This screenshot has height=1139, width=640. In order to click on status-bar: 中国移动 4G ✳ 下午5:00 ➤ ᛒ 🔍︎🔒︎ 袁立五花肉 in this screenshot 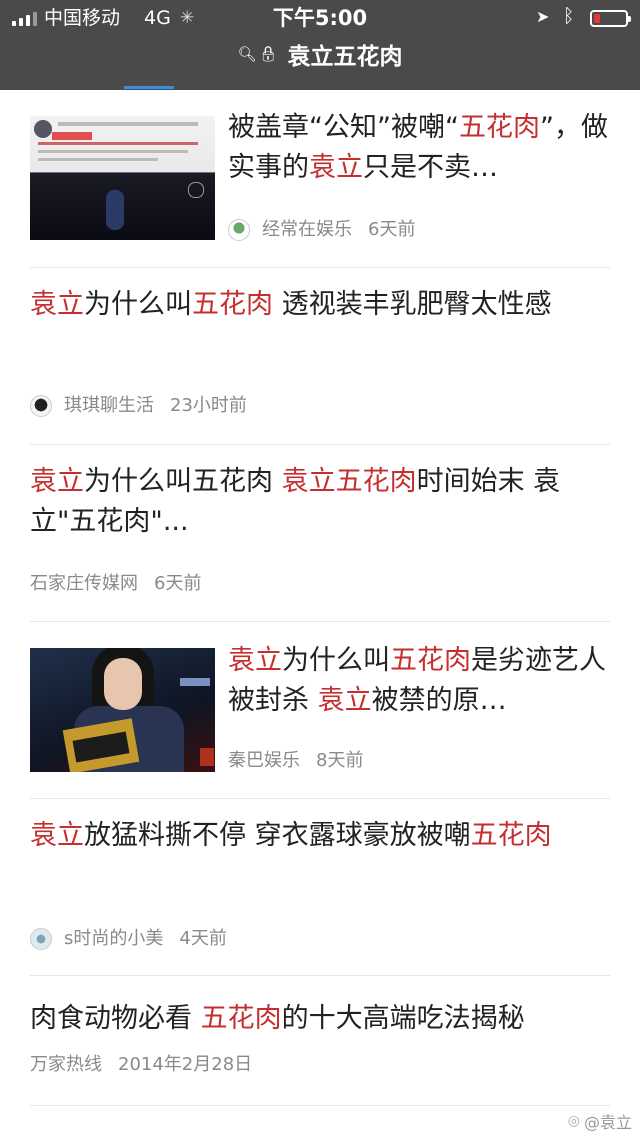, I will do `click(320, 45)`.